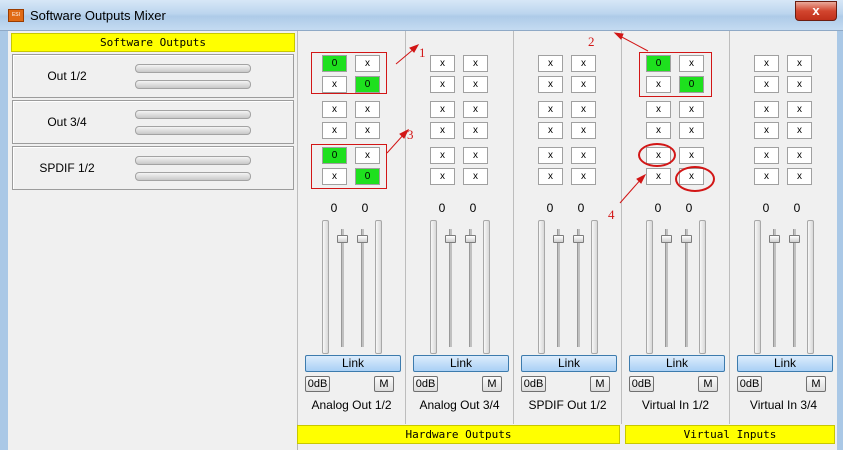 The width and height of the screenshot is (843, 450). Describe the element at coordinates (517, 118) in the screenshot. I see `annotation-arrows` at that location.